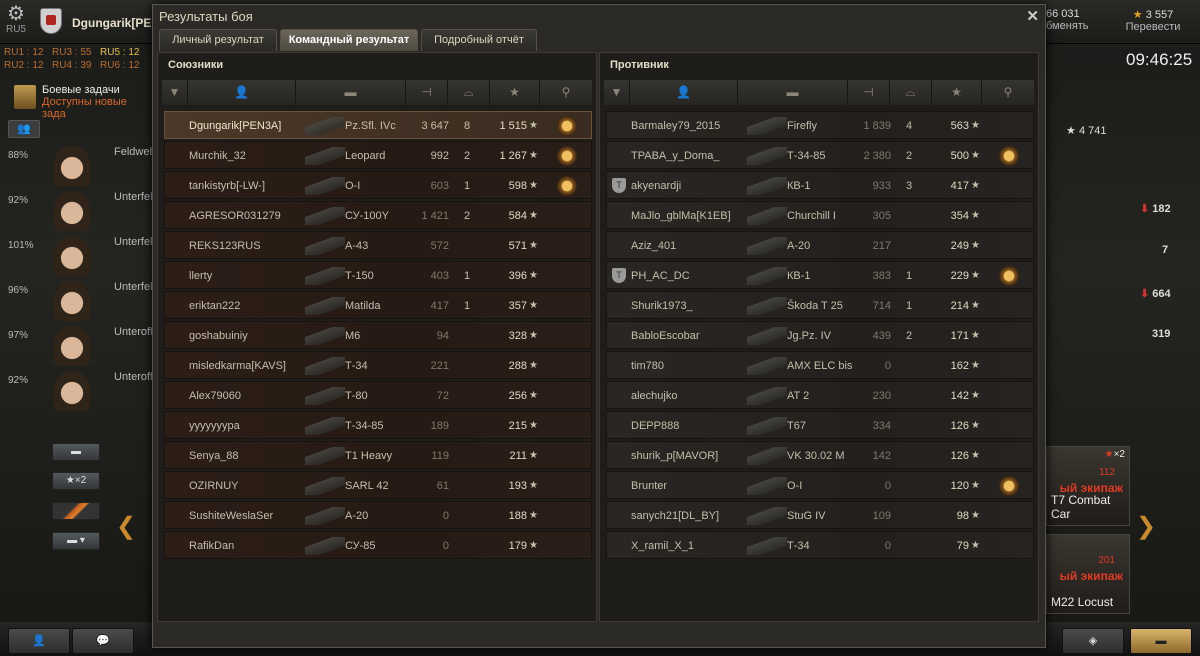  I want to click on table-row: Dgungarik[PEN3A] Pz.Sfl. IVc 3 647 8 1 515 ★, so click(378, 125).